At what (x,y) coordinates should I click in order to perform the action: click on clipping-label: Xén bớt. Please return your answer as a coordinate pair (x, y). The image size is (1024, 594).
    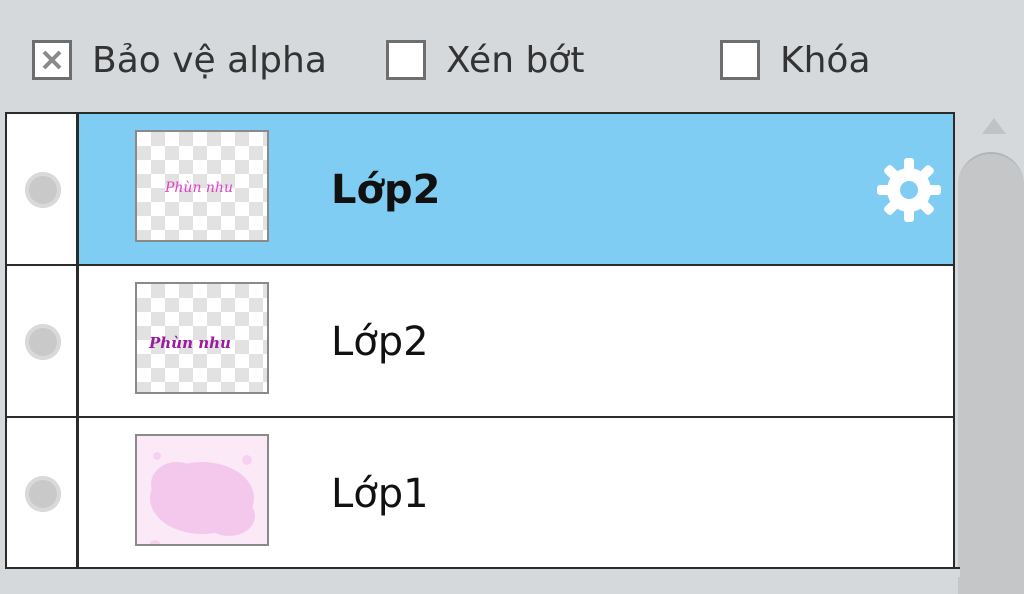
    Looking at the image, I should click on (515, 60).